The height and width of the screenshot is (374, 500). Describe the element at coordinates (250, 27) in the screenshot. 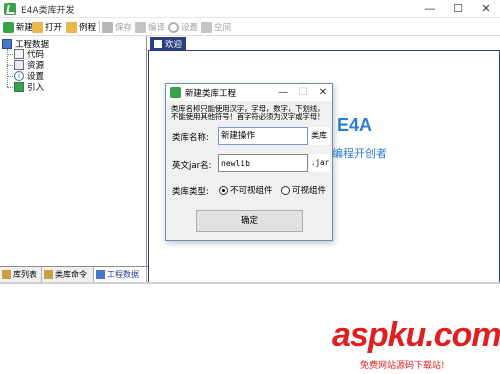

I see `toolbar: 新建 打开 例程 保存 编译 设置 空间` at that location.